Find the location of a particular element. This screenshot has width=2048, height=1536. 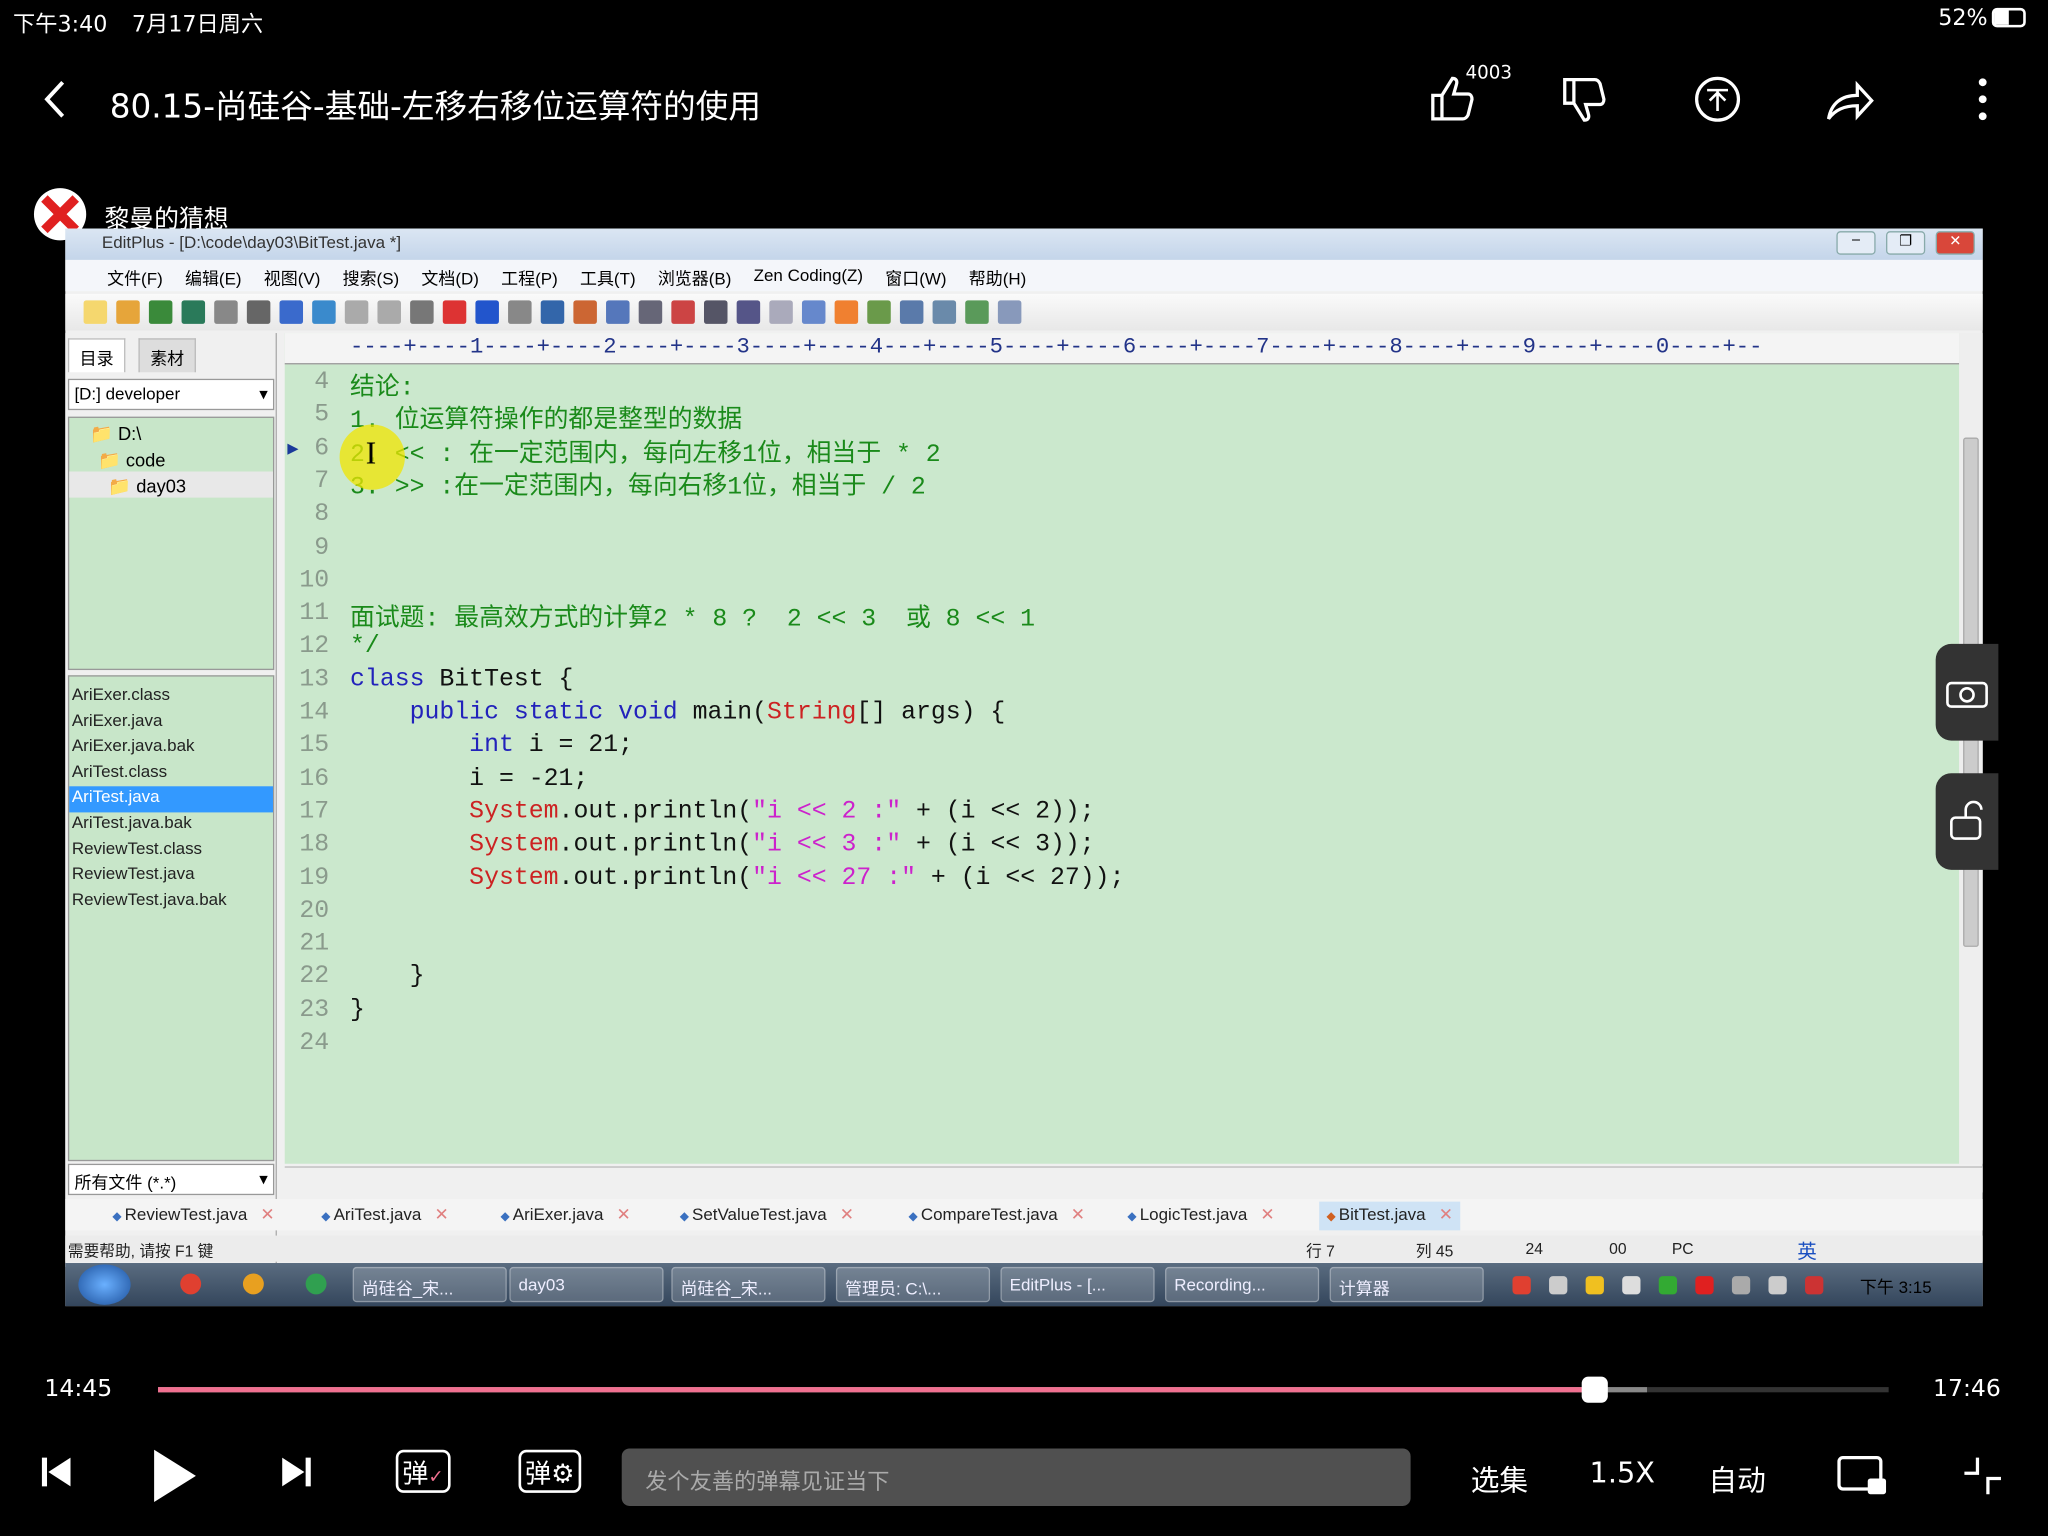

menu-item: 文件(F) is located at coordinates (135, 278).